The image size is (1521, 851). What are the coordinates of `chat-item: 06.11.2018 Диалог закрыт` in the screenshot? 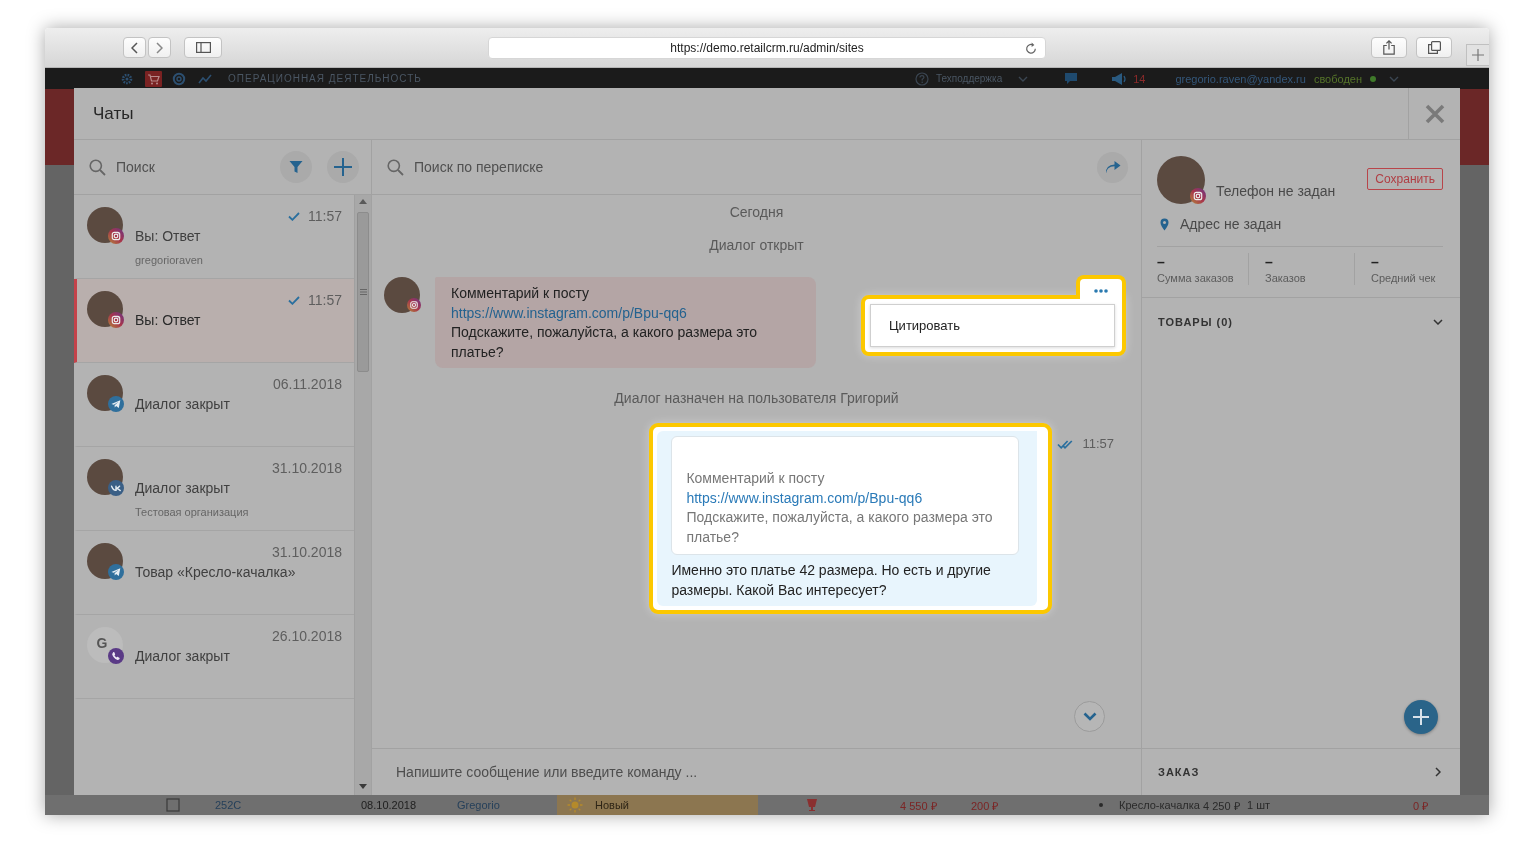 It's located at (214, 405).